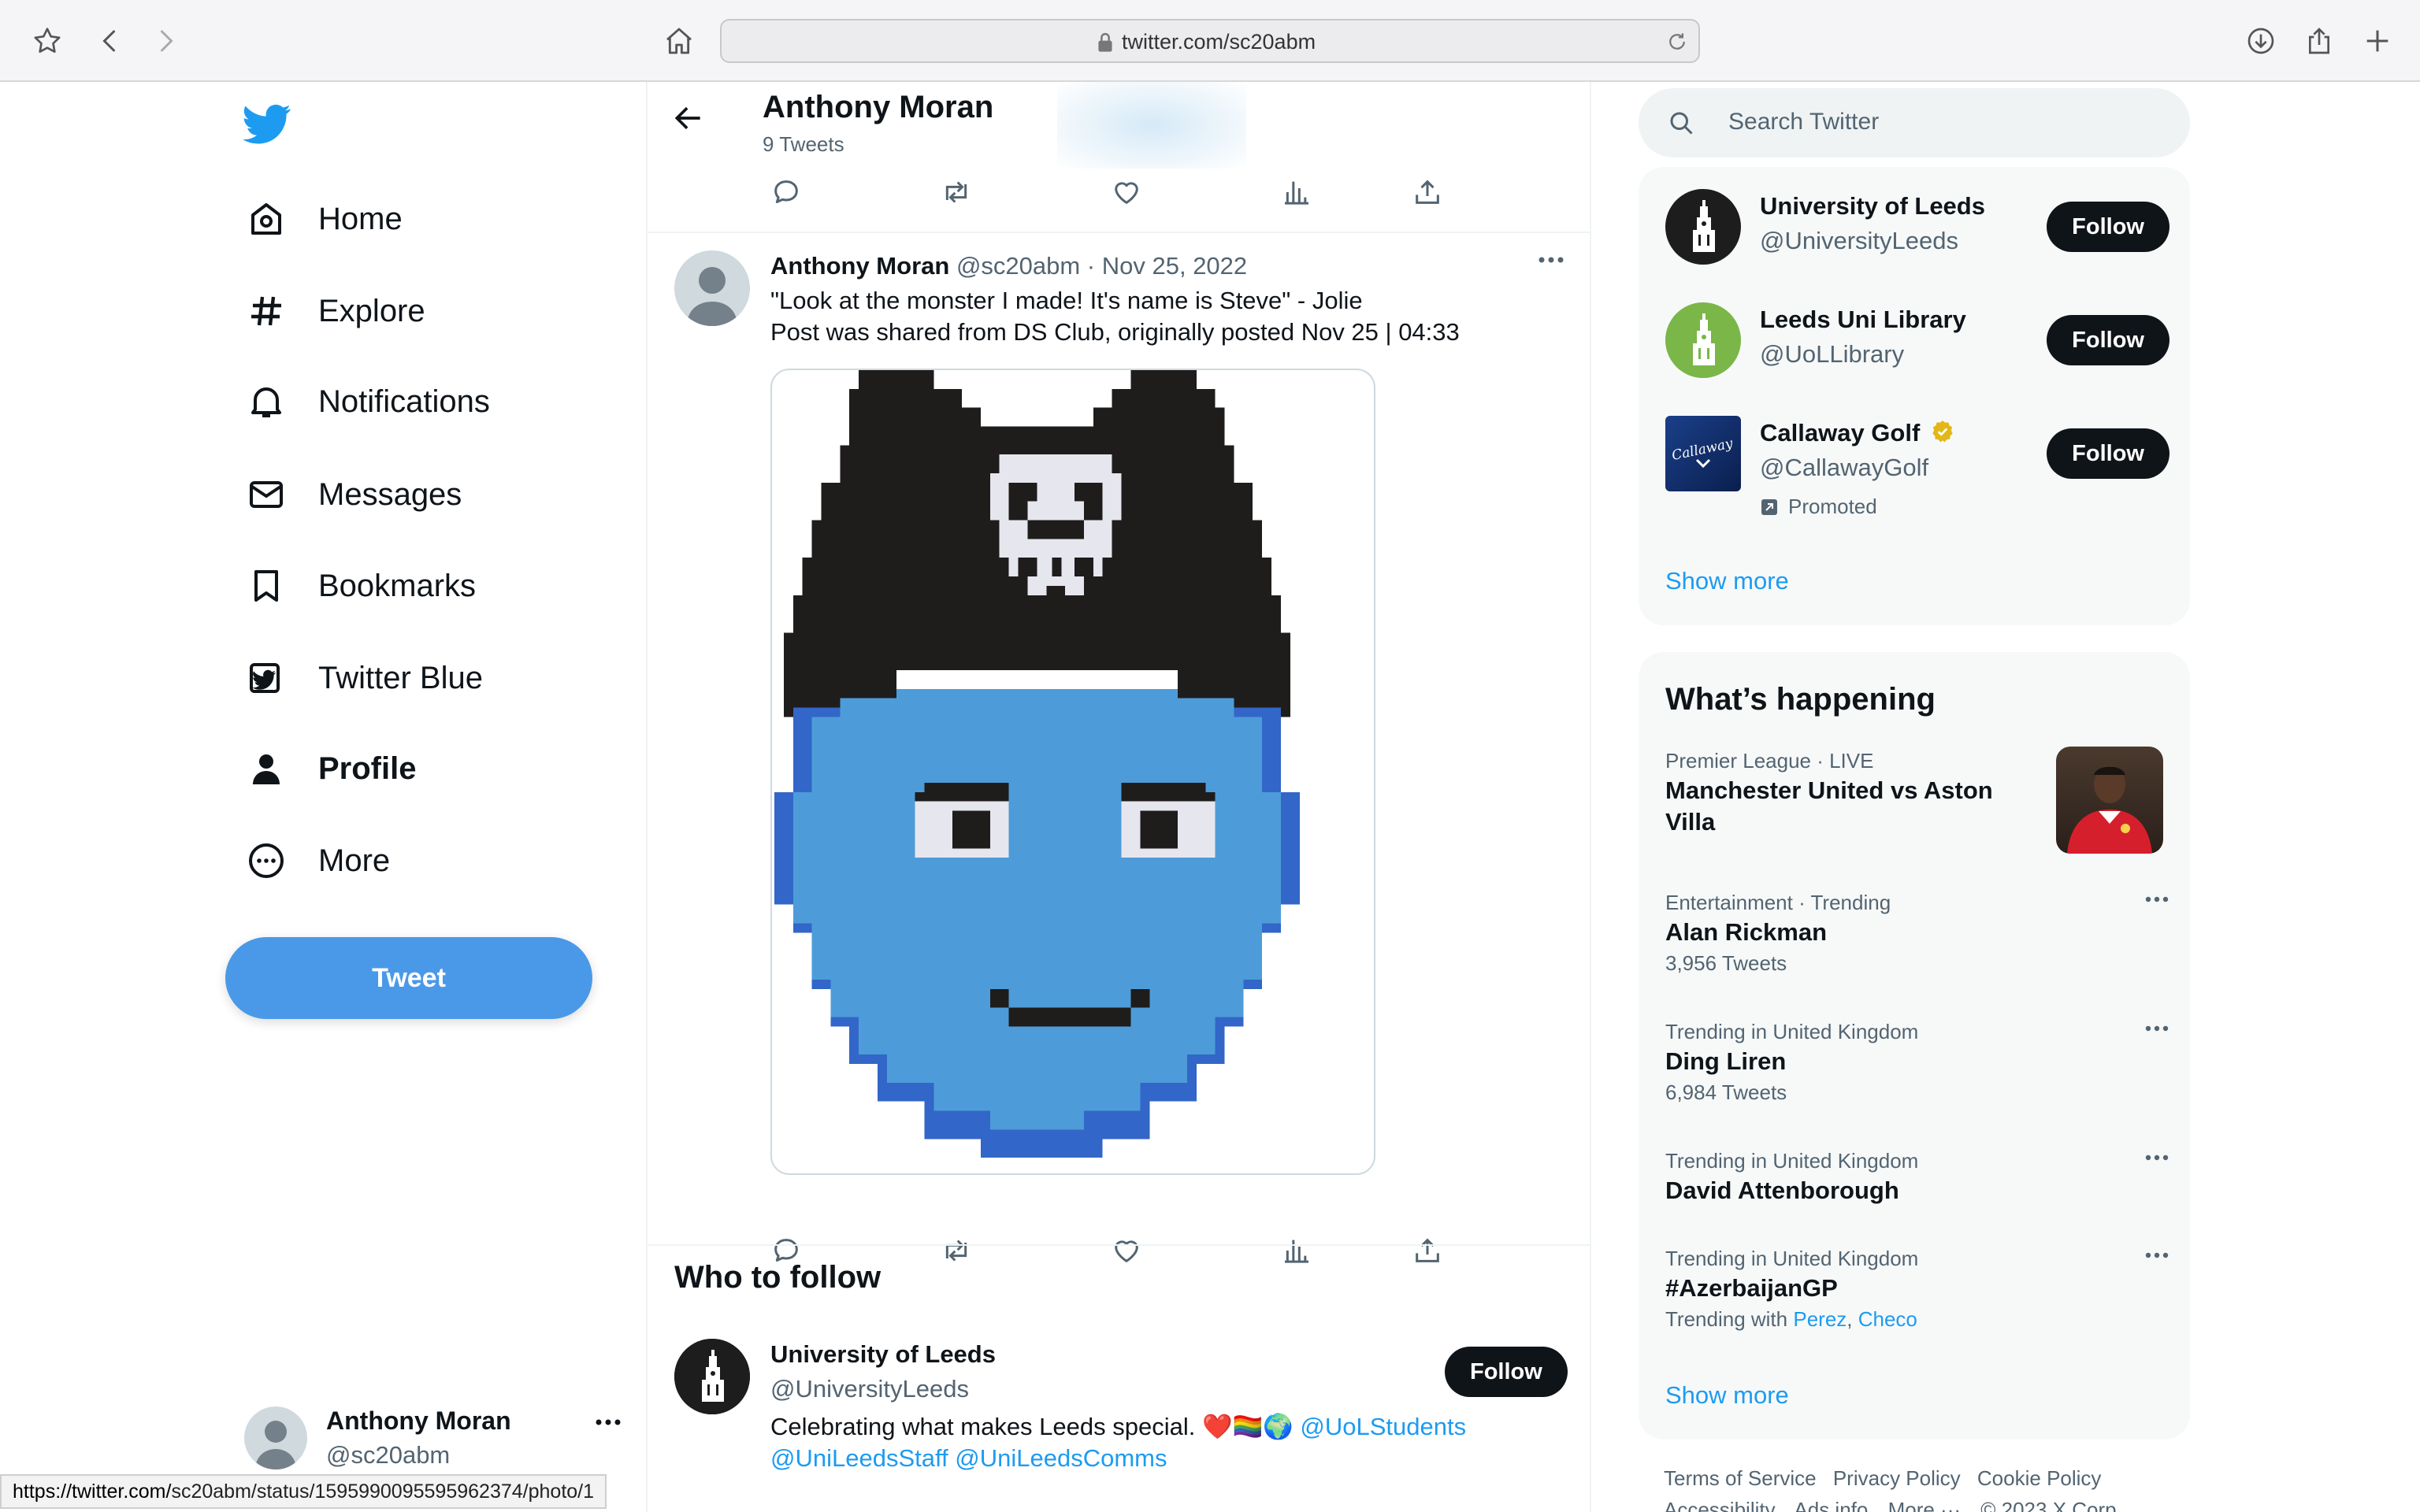 The width and height of the screenshot is (2420, 1512). Describe the element at coordinates (404, 401) in the screenshot. I see `nav-notifications-label: Notifications` at that location.